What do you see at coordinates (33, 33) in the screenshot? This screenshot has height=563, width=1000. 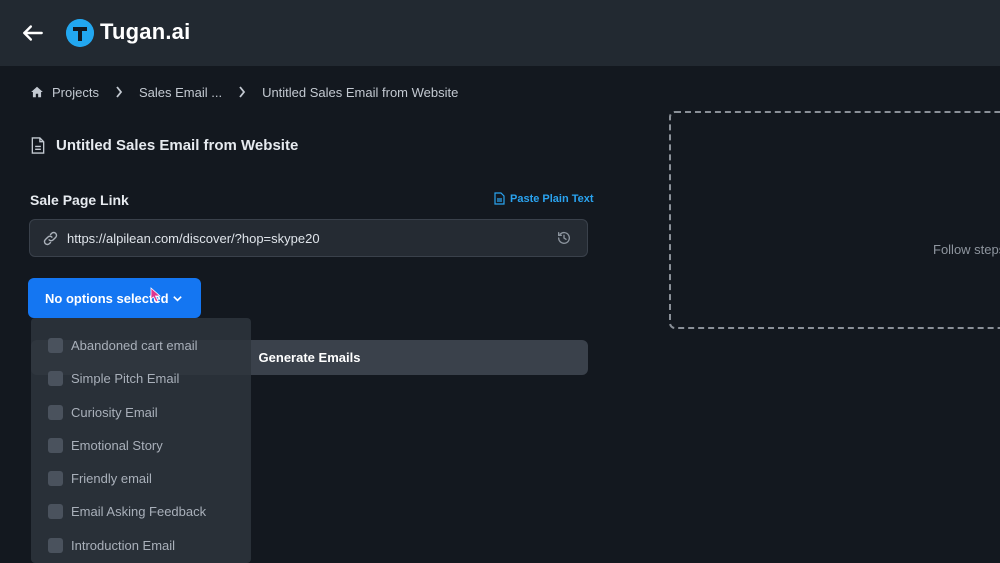 I see `arrow-left-icon` at bounding box center [33, 33].